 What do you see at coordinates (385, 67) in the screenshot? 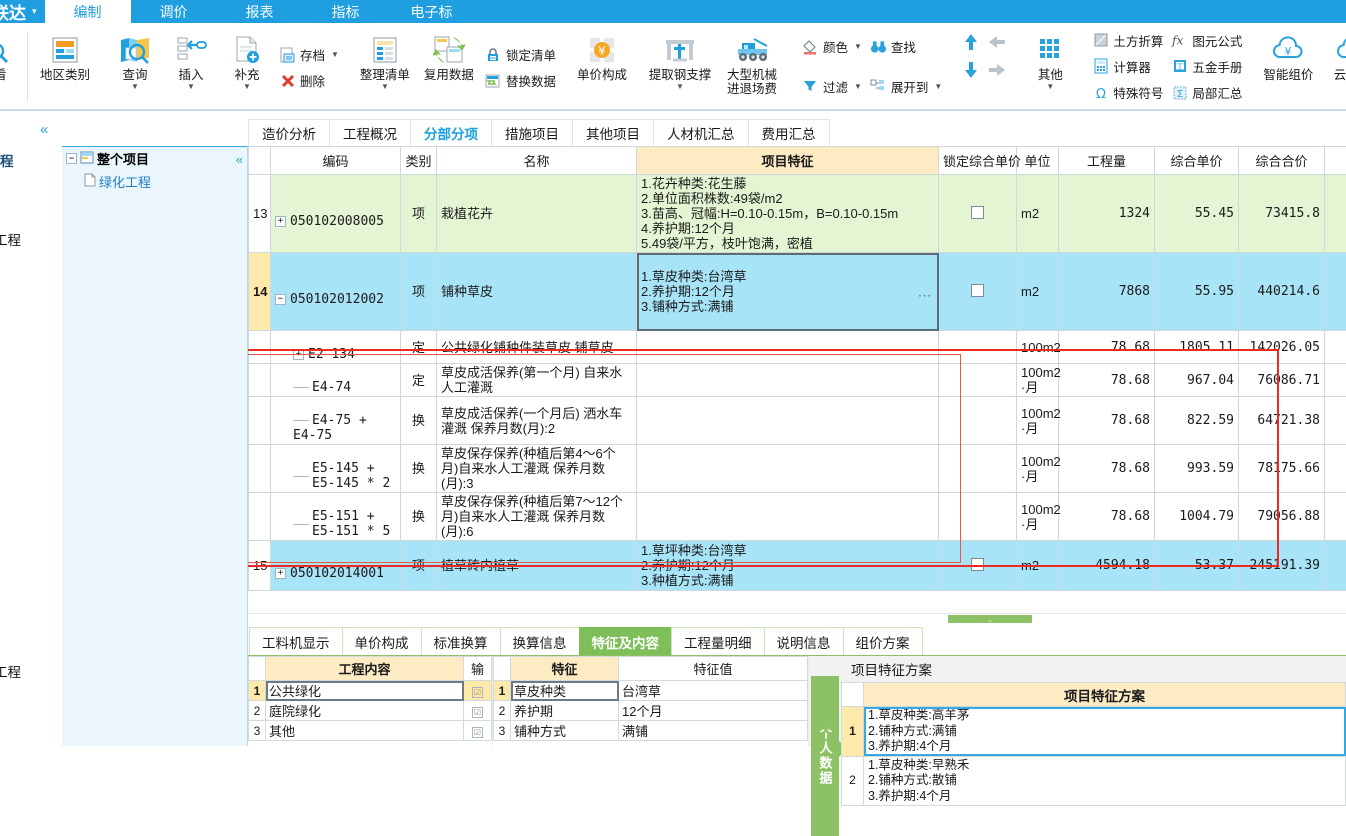
I see `organize-list-button: 整理清单 ▼` at bounding box center [385, 67].